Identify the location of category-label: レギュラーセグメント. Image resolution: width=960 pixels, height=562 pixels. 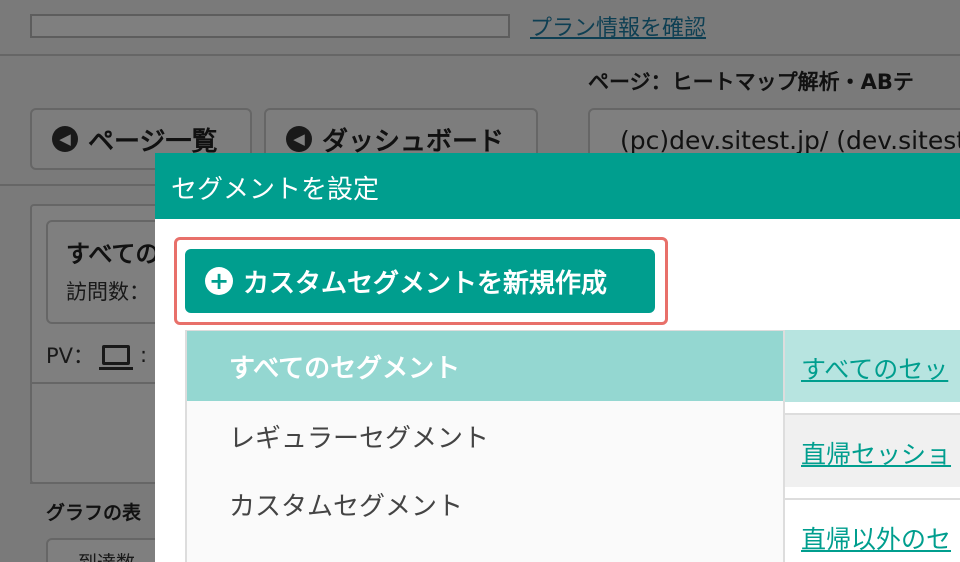
(359, 438).